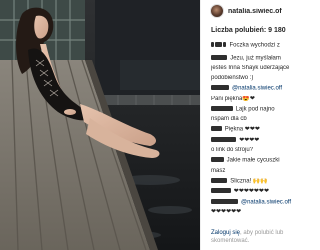 The height and width of the screenshot is (250, 320). What do you see at coordinates (249, 140) in the screenshot?
I see `comment-text: ❤❤❤❤` at bounding box center [249, 140].